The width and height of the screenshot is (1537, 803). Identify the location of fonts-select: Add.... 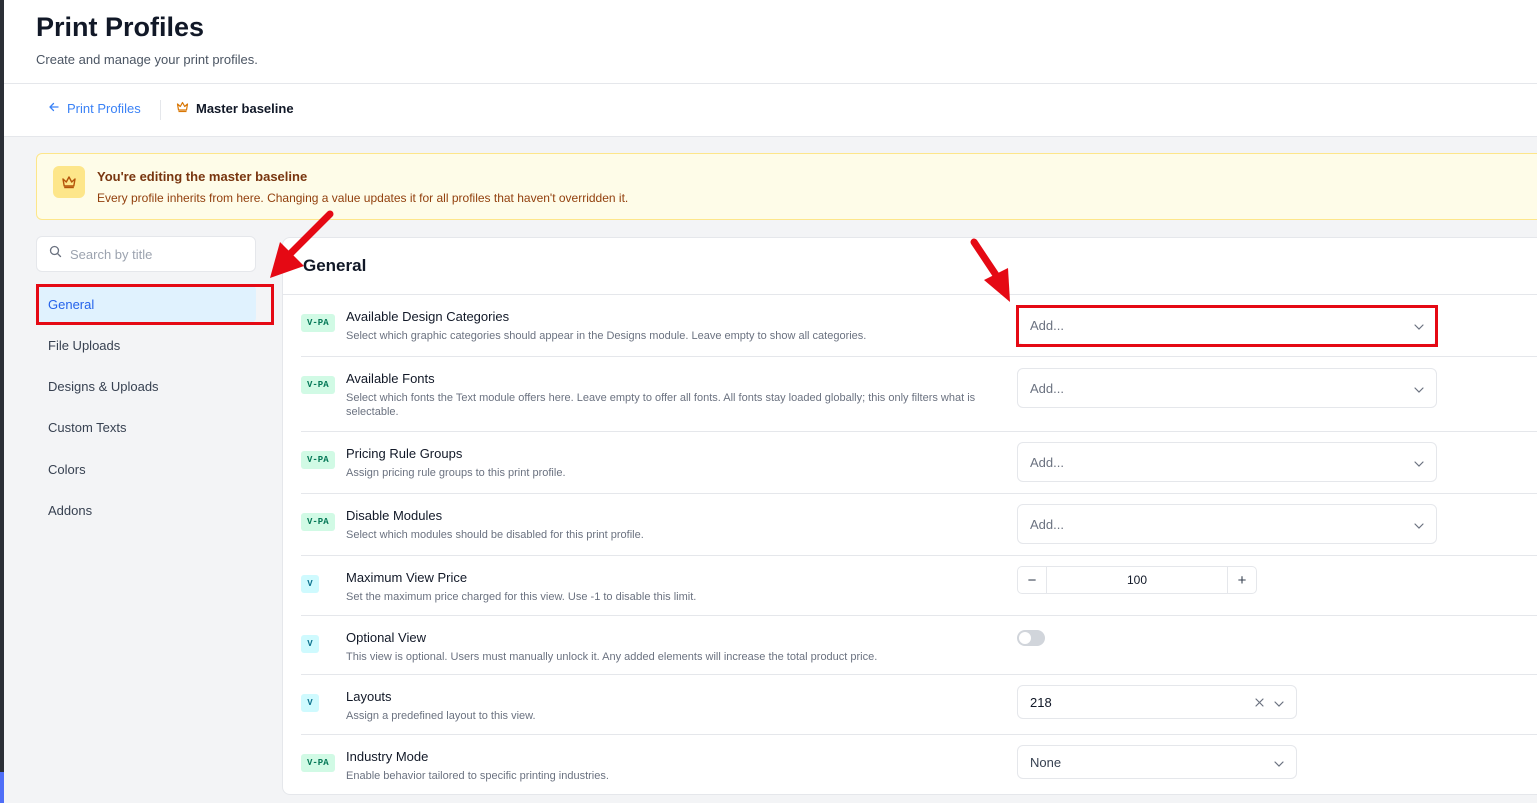
(1227, 388).